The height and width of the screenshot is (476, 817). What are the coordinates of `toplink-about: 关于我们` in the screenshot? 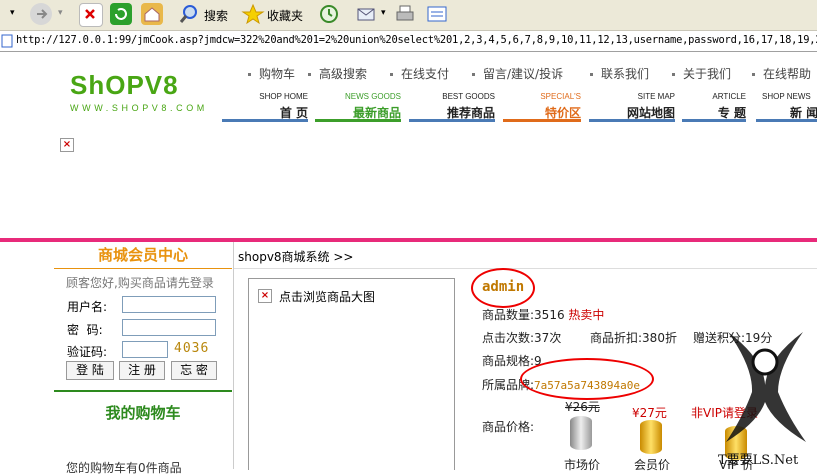 It's located at (701, 73).